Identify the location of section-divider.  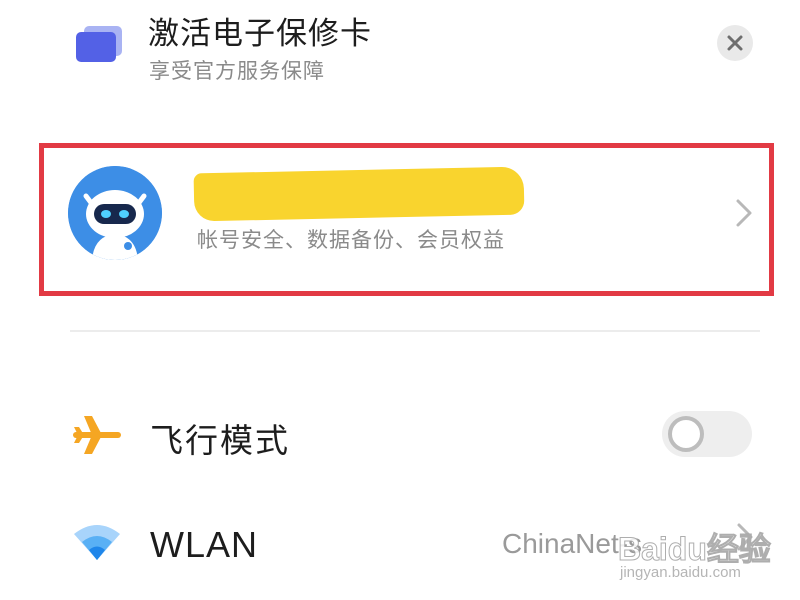
(415, 331).